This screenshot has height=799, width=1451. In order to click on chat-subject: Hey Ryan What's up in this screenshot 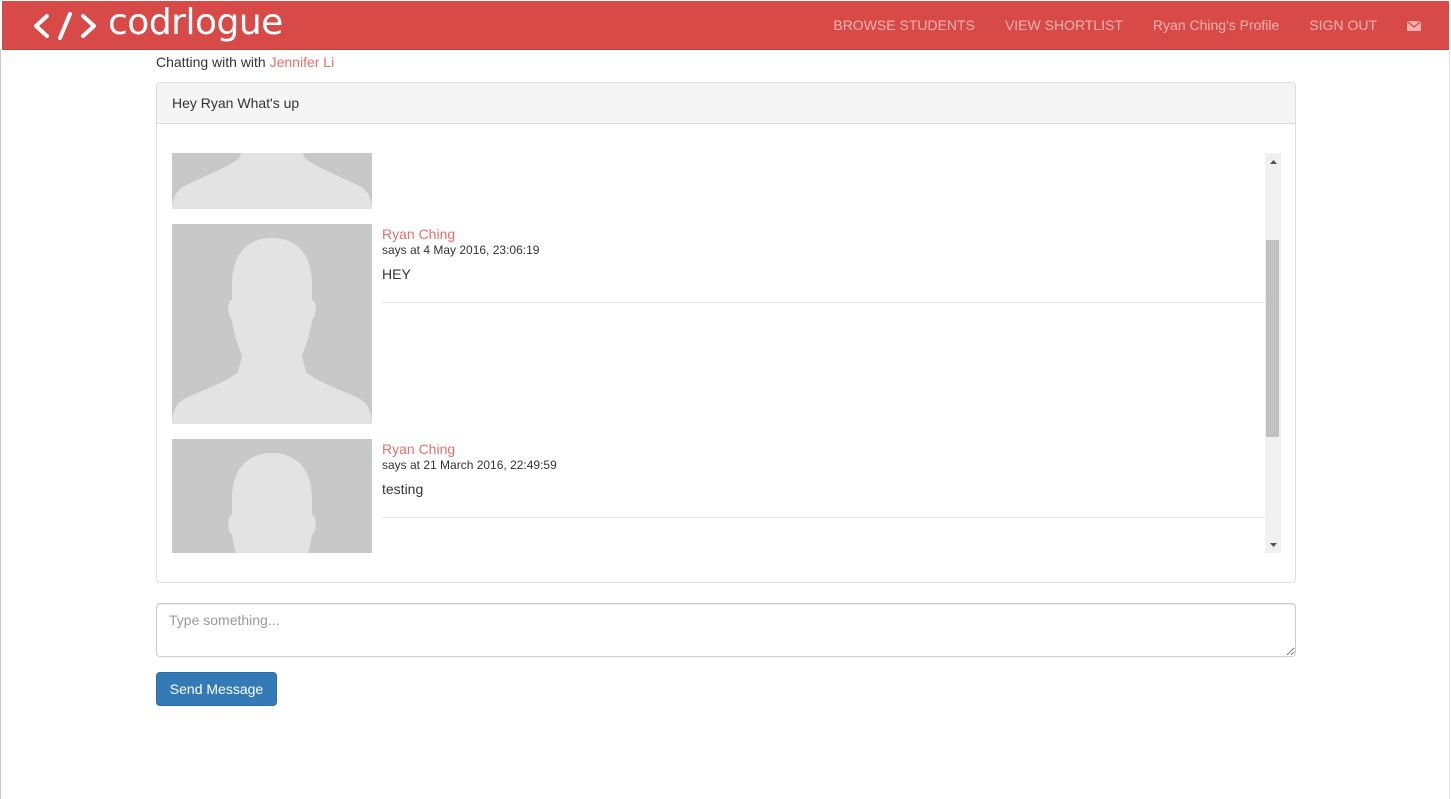, I will do `click(726, 103)`.